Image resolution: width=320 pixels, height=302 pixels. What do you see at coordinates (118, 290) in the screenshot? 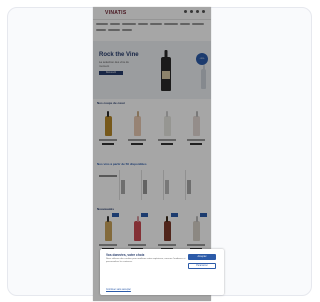
I see `continue-without-accepting-link: Continuer sans accepter` at bounding box center [118, 290].